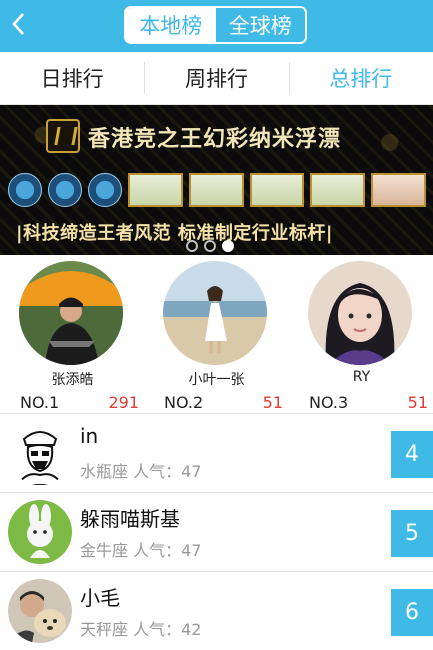 The height and width of the screenshot is (650, 433). Describe the element at coordinates (104, 550) in the screenshot. I see `zodiac-sign: 金牛座` at that location.